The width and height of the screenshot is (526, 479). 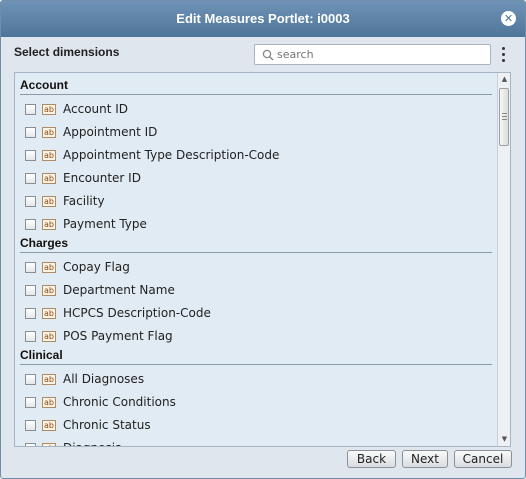 What do you see at coordinates (110, 132) in the screenshot?
I see `dimension-label: Appointment ID` at bounding box center [110, 132].